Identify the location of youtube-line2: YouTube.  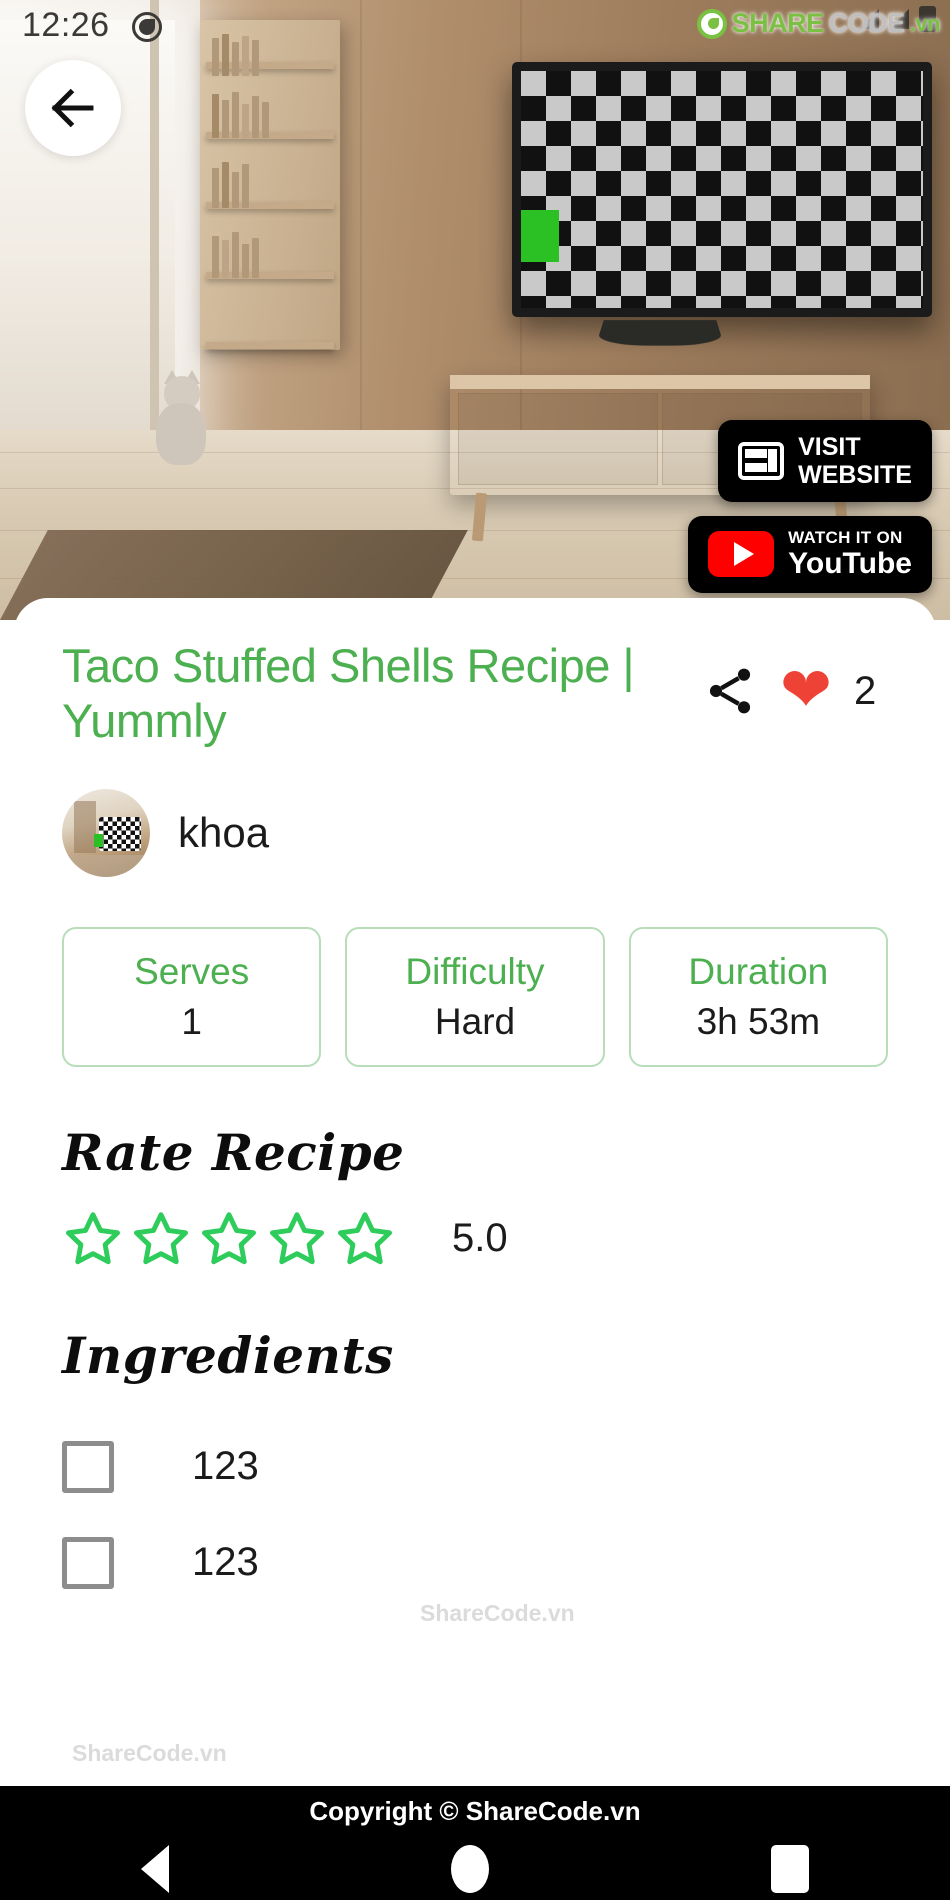
(850, 563).